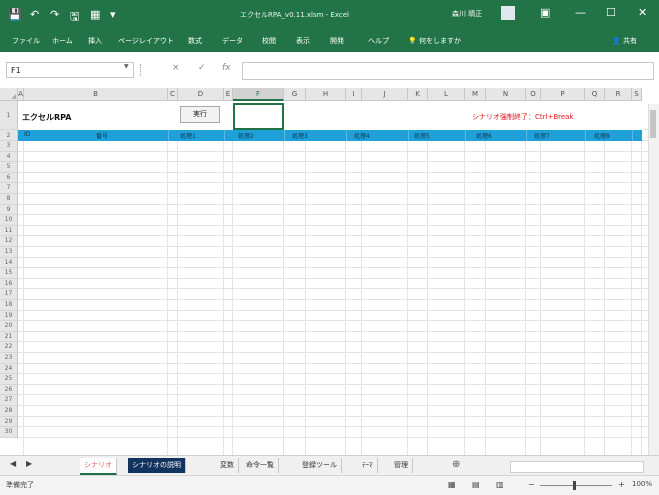  I want to click on column-header-d: D, so click(201, 94).